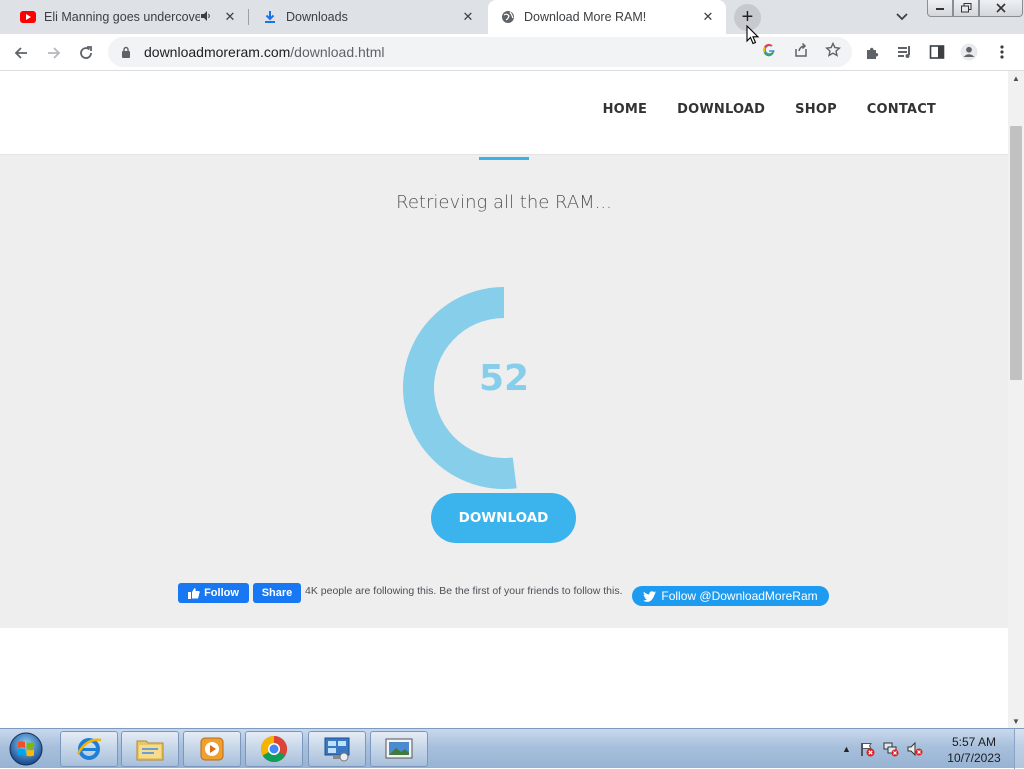 The width and height of the screenshot is (1024, 769). Describe the element at coordinates (277, 593) in the screenshot. I see `facebook-share-button: Share` at that location.